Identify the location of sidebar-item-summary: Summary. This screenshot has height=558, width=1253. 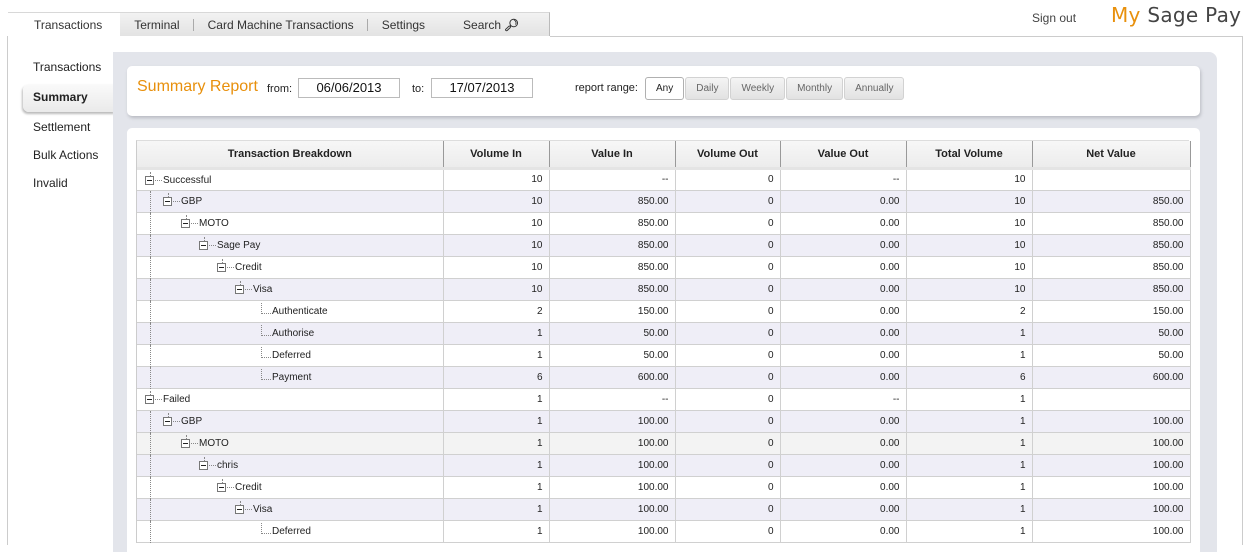
(69, 98).